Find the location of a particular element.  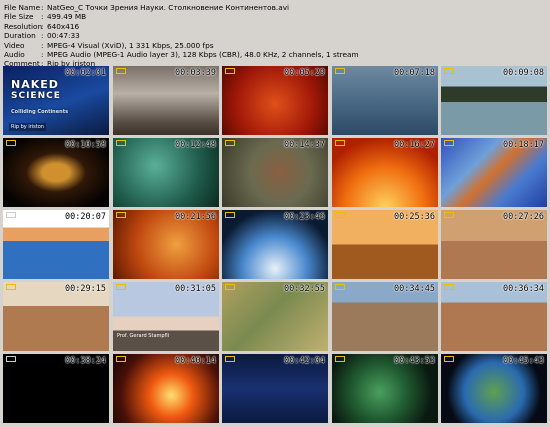

info-key: File Name is located at coordinates (22, 7).